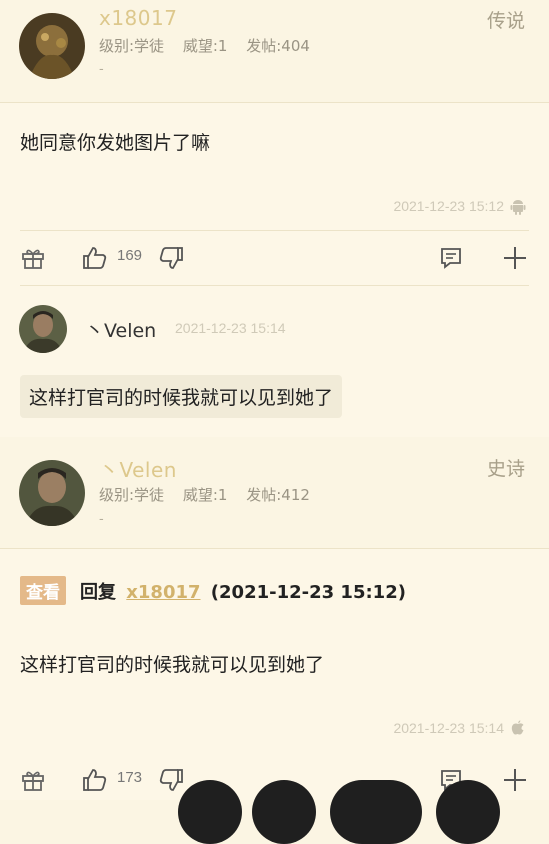 The height and width of the screenshot is (844, 549). I want to click on floating-page-button, so click(376, 812).